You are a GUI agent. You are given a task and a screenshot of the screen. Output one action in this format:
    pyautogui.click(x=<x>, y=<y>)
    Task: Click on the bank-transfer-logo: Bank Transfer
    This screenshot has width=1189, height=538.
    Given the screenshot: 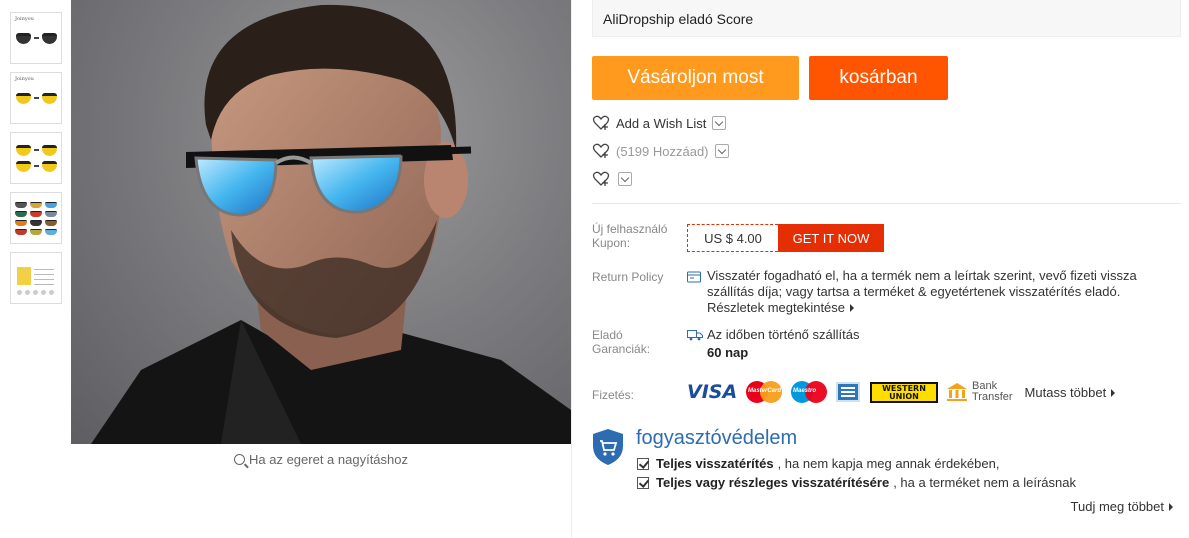 What is the action you would take?
    pyautogui.click(x=979, y=392)
    